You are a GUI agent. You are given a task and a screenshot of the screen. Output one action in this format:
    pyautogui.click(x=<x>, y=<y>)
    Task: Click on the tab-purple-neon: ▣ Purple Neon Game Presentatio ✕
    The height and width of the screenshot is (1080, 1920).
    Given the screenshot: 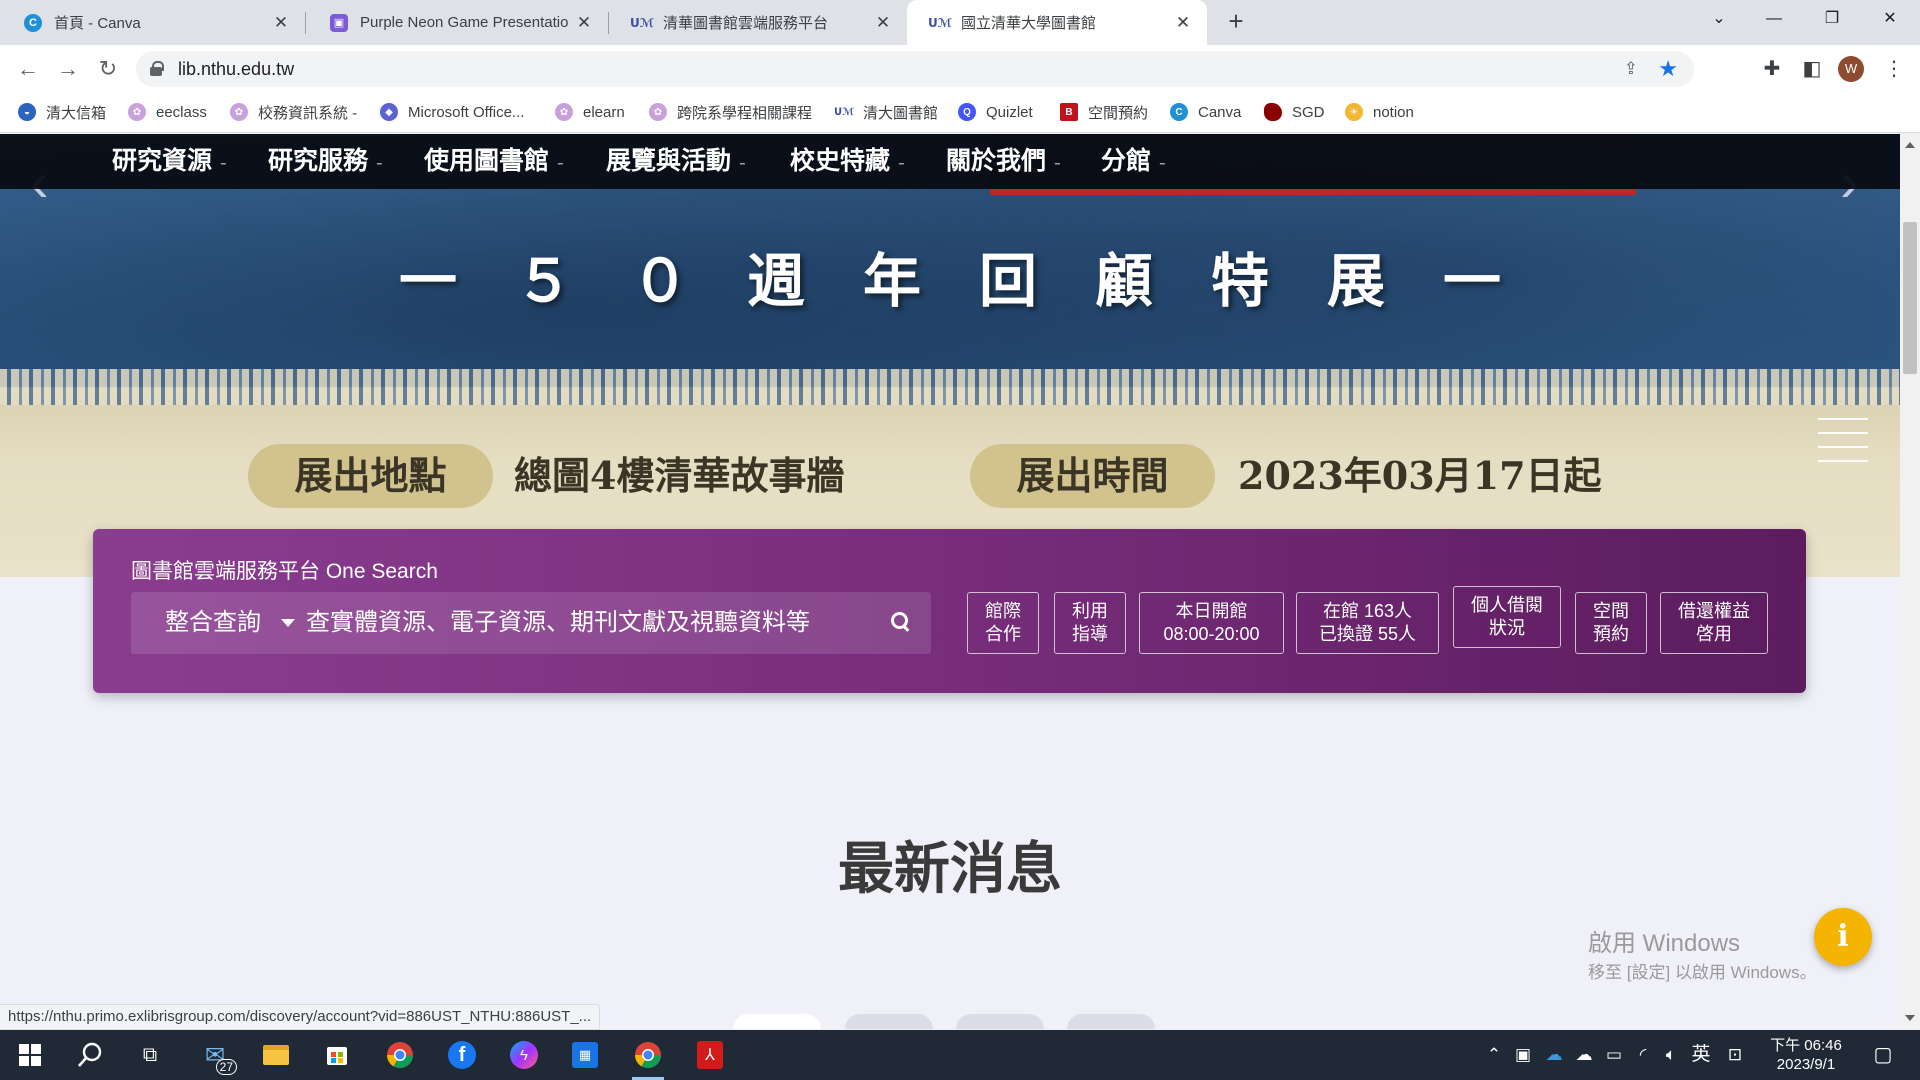 What is the action you would take?
    pyautogui.click(x=457, y=22)
    